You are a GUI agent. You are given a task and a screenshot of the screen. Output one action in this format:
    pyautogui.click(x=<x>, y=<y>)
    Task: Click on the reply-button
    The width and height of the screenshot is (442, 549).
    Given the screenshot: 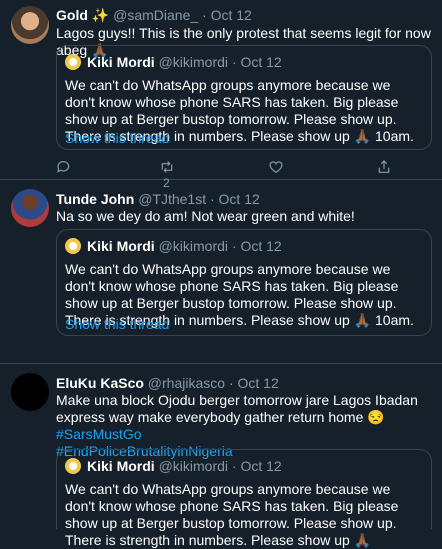 What is the action you would take?
    pyautogui.click(x=64, y=166)
    